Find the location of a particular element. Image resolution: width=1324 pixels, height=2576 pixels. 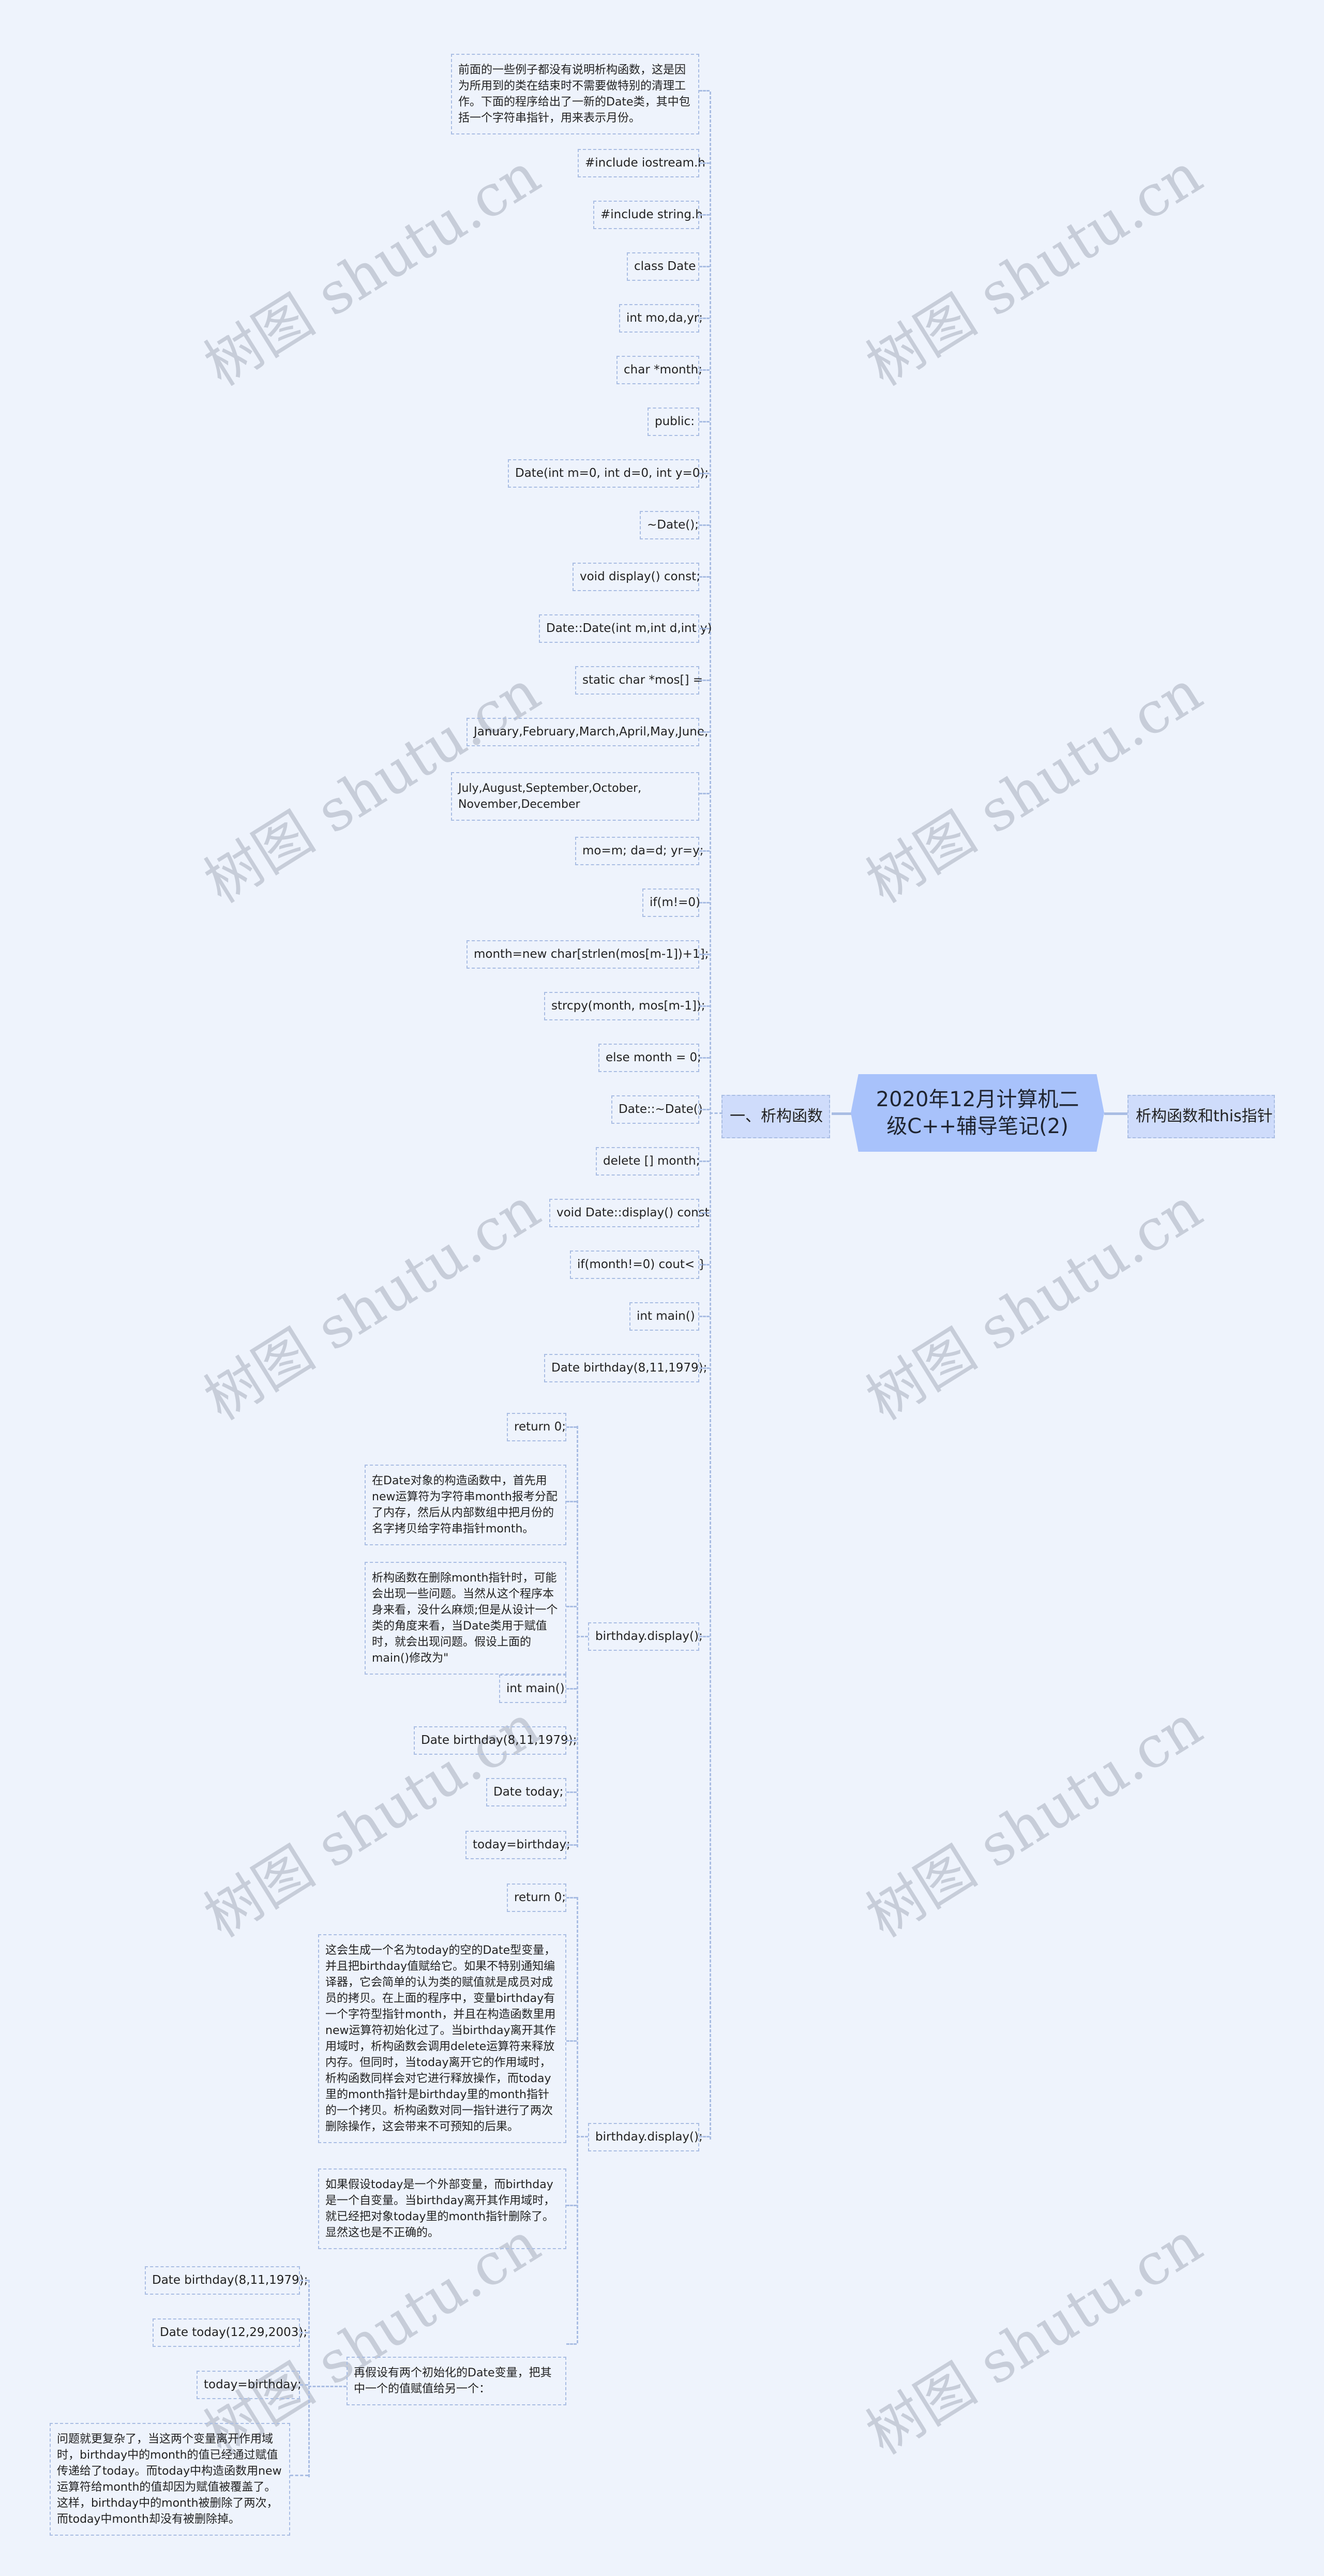

code-line-node: else month = 0; is located at coordinates (649, 1058).